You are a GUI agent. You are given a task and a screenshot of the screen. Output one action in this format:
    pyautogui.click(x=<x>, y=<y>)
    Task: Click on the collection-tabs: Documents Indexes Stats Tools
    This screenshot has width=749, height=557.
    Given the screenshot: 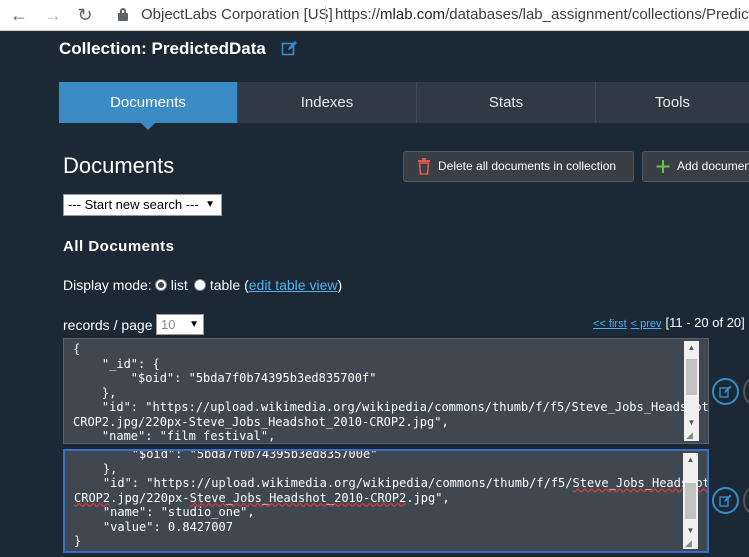 What is the action you would take?
    pyautogui.click(x=404, y=106)
    